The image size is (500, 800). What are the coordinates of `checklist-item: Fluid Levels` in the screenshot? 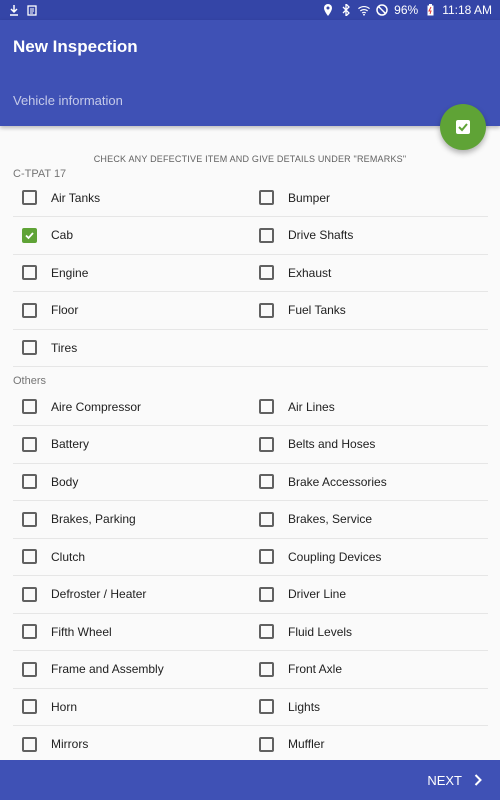 It's located at (305, 631).